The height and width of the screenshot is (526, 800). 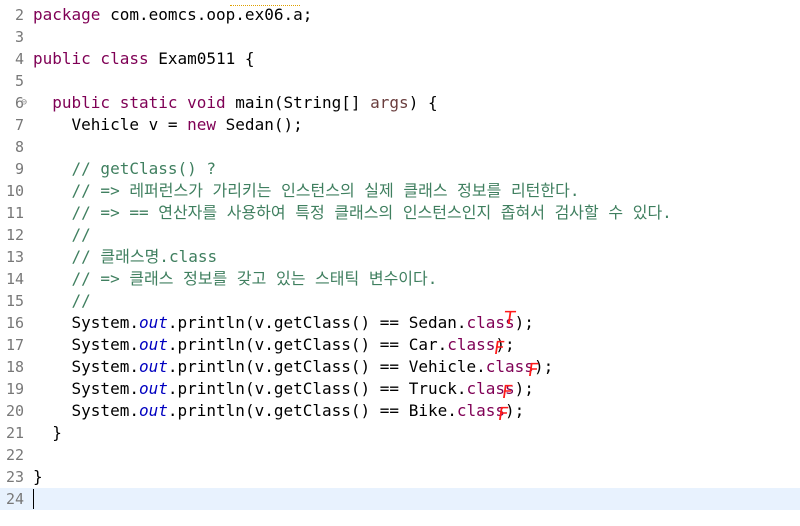 What do you see at coordinates (259, 124) in the screenshot?
I see `code-token: Sedan();` at bounding box center [259, 124].